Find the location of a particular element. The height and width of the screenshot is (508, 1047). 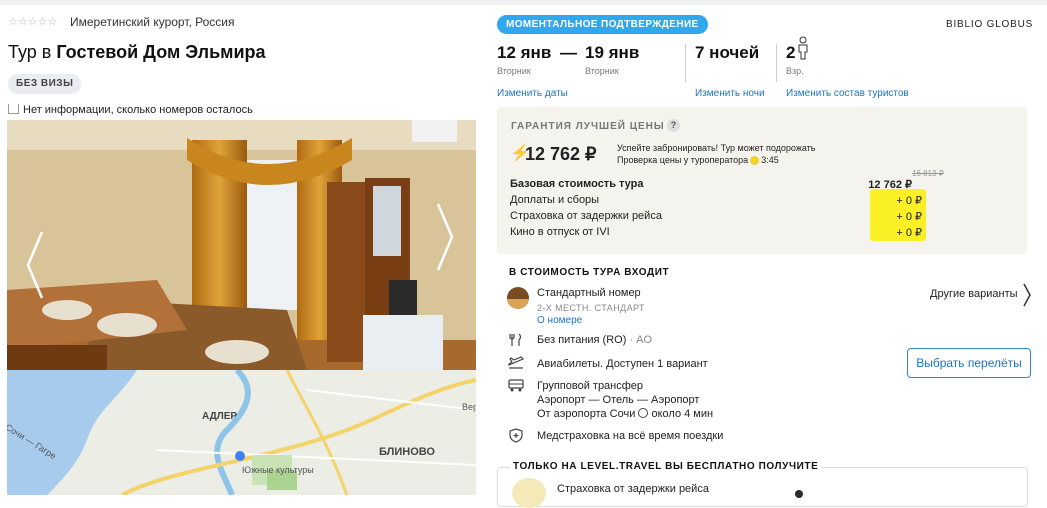

visa-badge: БЕЗ ВИЗЫ is located at coordinates (45, 84).